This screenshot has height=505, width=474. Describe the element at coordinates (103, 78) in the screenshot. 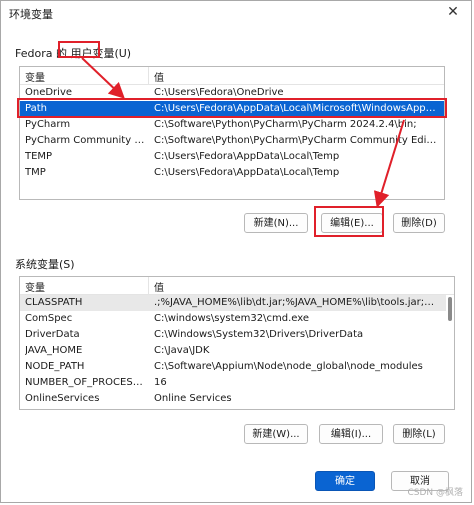

I see `arrow-to-path-row` at that location.